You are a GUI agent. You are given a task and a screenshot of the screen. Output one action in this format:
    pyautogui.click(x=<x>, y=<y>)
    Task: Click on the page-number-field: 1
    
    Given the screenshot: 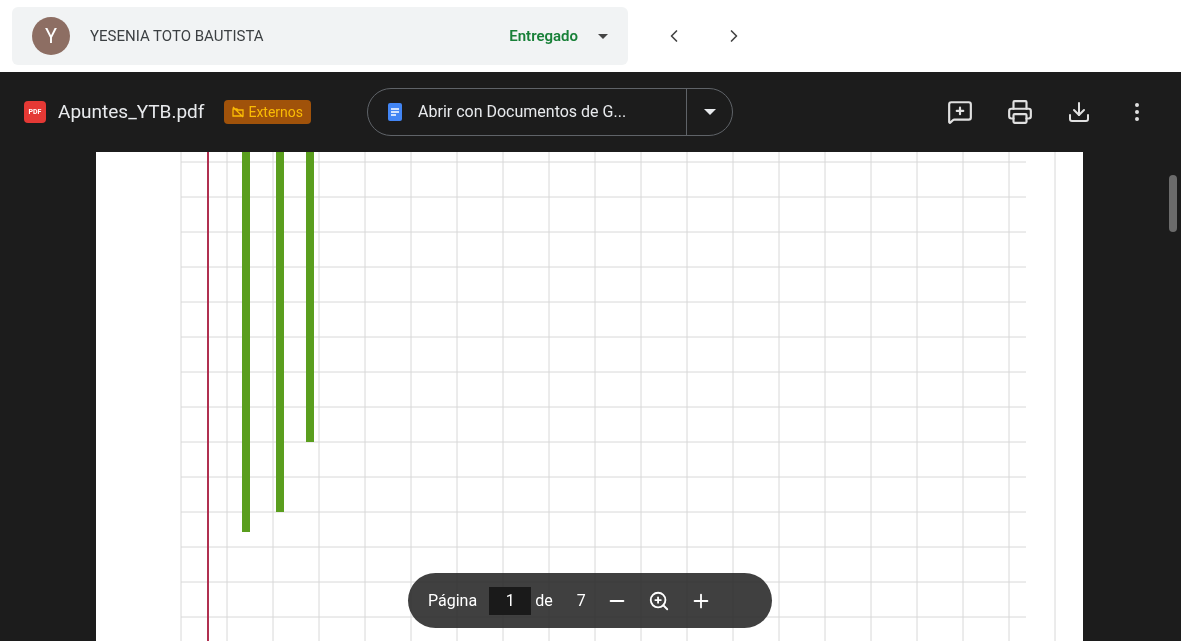 What is the action you would take?
    pyautogui.click(x=510, y=600)
    